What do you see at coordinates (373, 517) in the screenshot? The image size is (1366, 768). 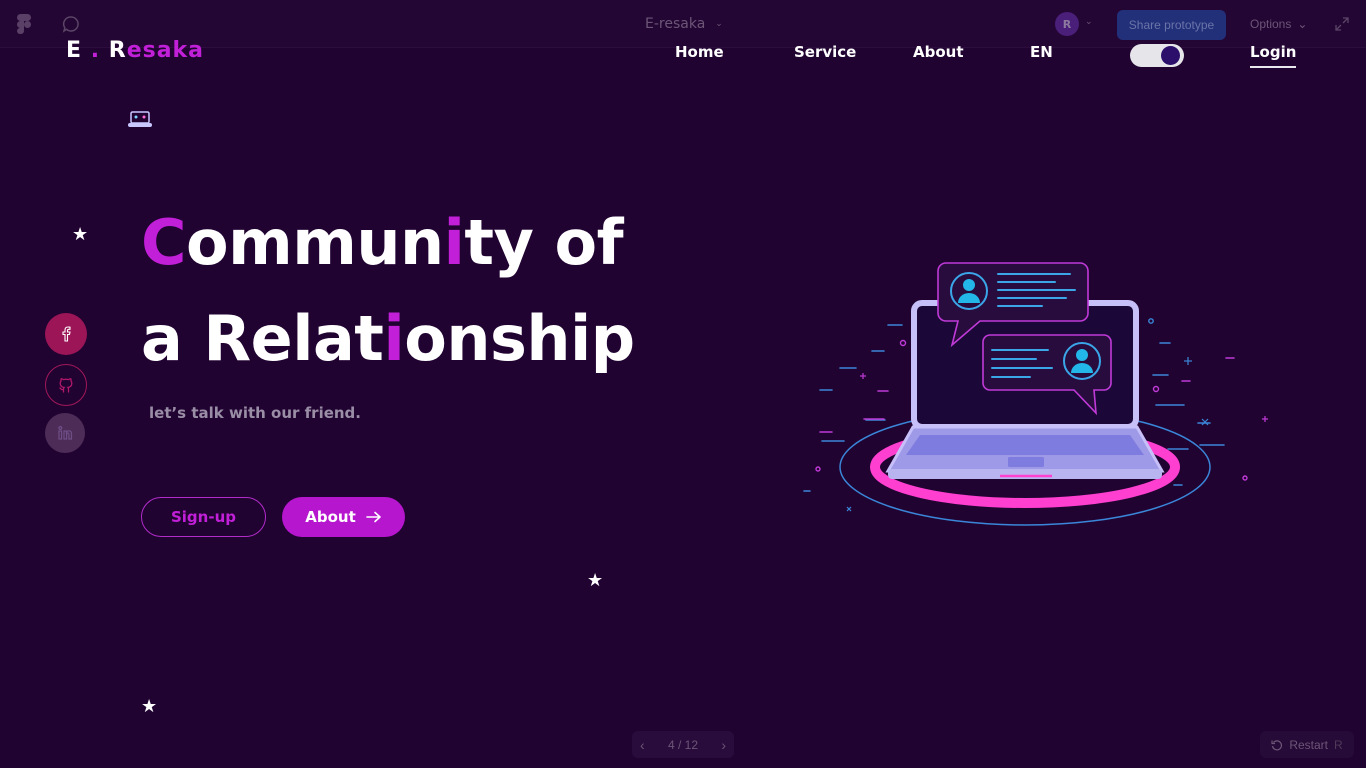 I see `arrow-right-icon` at bounding box center [373, 517].